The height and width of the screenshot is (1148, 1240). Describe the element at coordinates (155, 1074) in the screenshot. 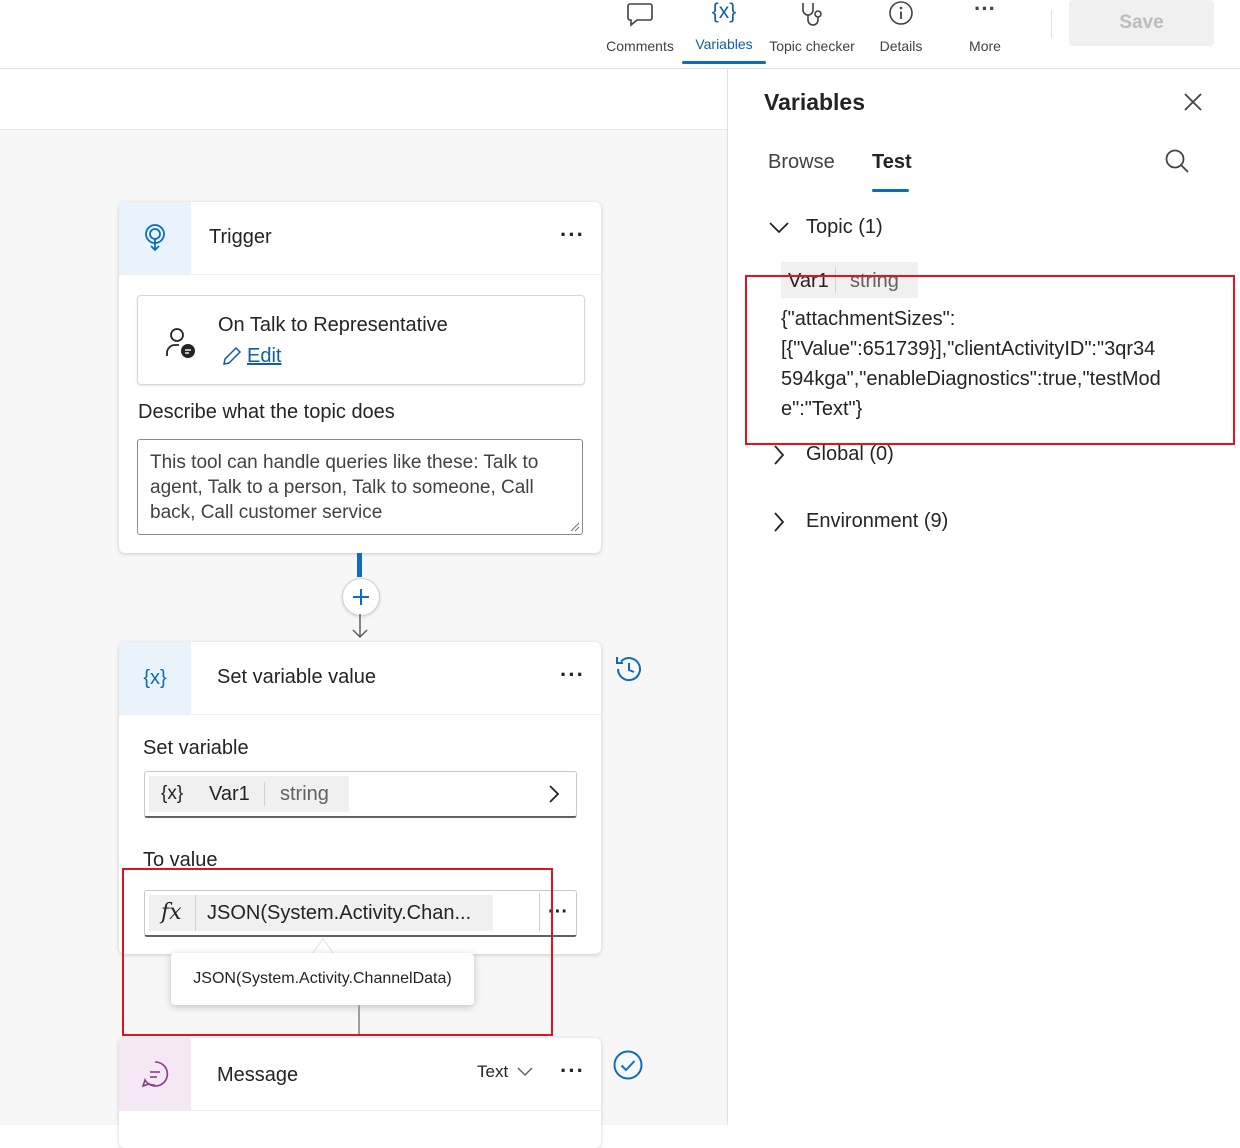

I see `message-icon` at that location.